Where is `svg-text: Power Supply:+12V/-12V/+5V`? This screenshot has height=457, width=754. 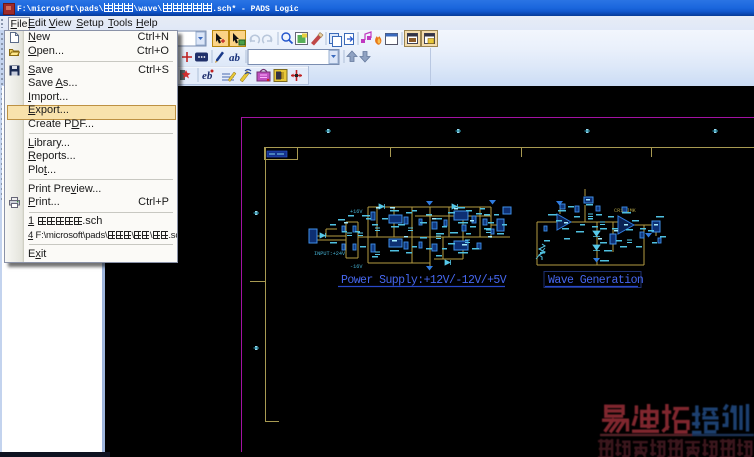 svg-text: Power Supply:+12V/-12V/+5V is located at coordinates (424, 280).